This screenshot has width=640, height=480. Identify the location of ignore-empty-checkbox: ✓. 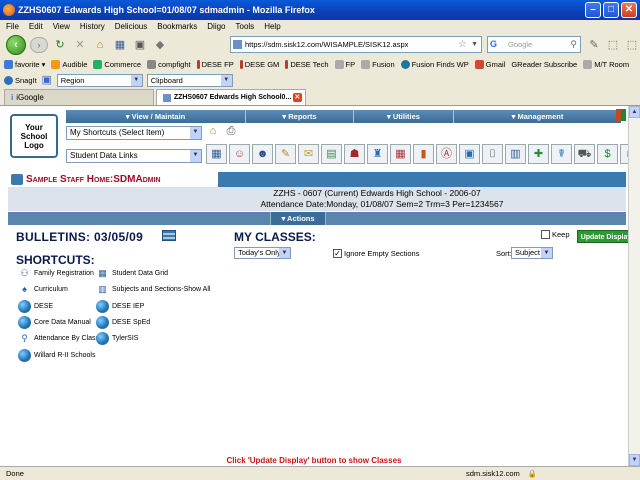
(337, 253).